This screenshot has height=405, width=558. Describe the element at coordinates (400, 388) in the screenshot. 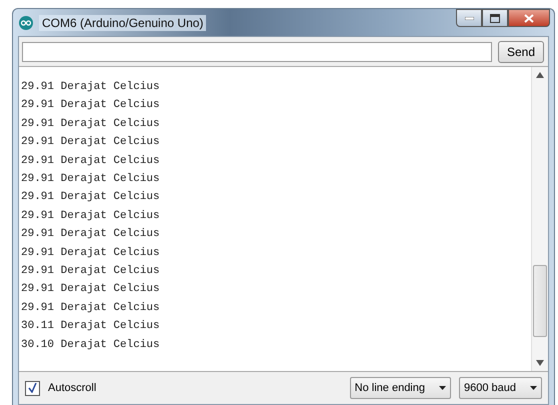

I see `line-ending-dropdown: No line ending` at that location.